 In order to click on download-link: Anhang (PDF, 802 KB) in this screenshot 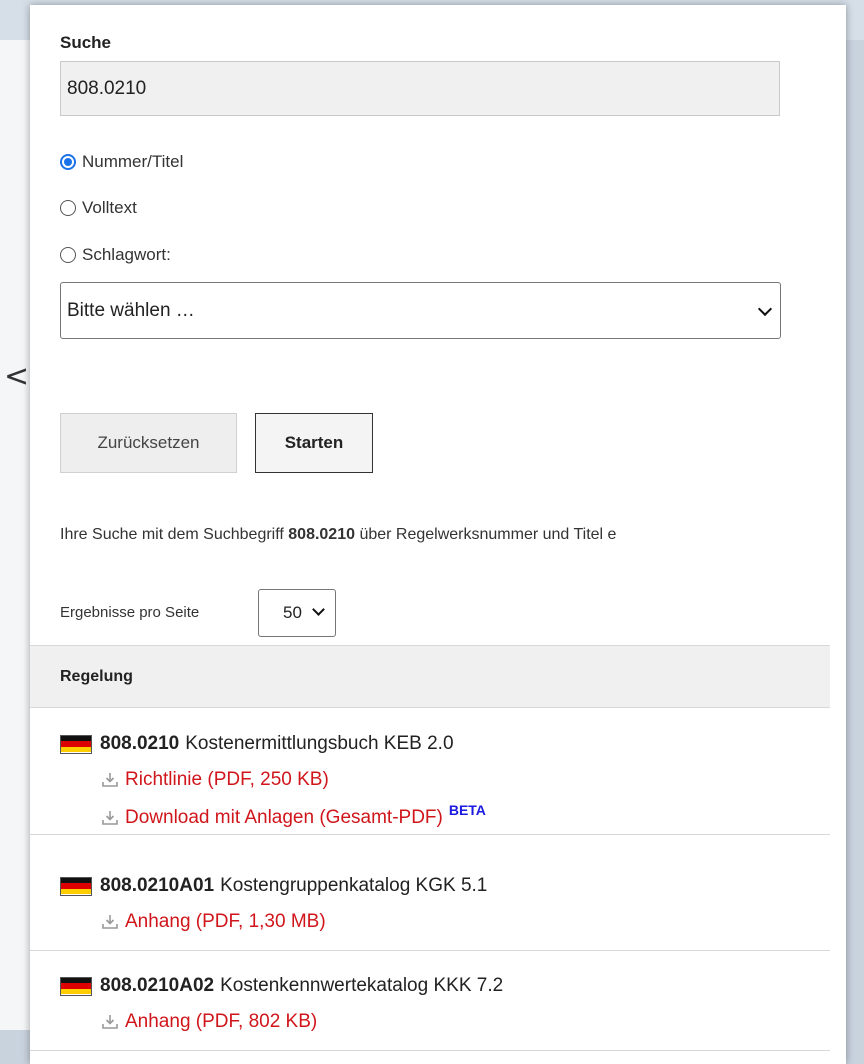, I will do `click(209, 1022)`.